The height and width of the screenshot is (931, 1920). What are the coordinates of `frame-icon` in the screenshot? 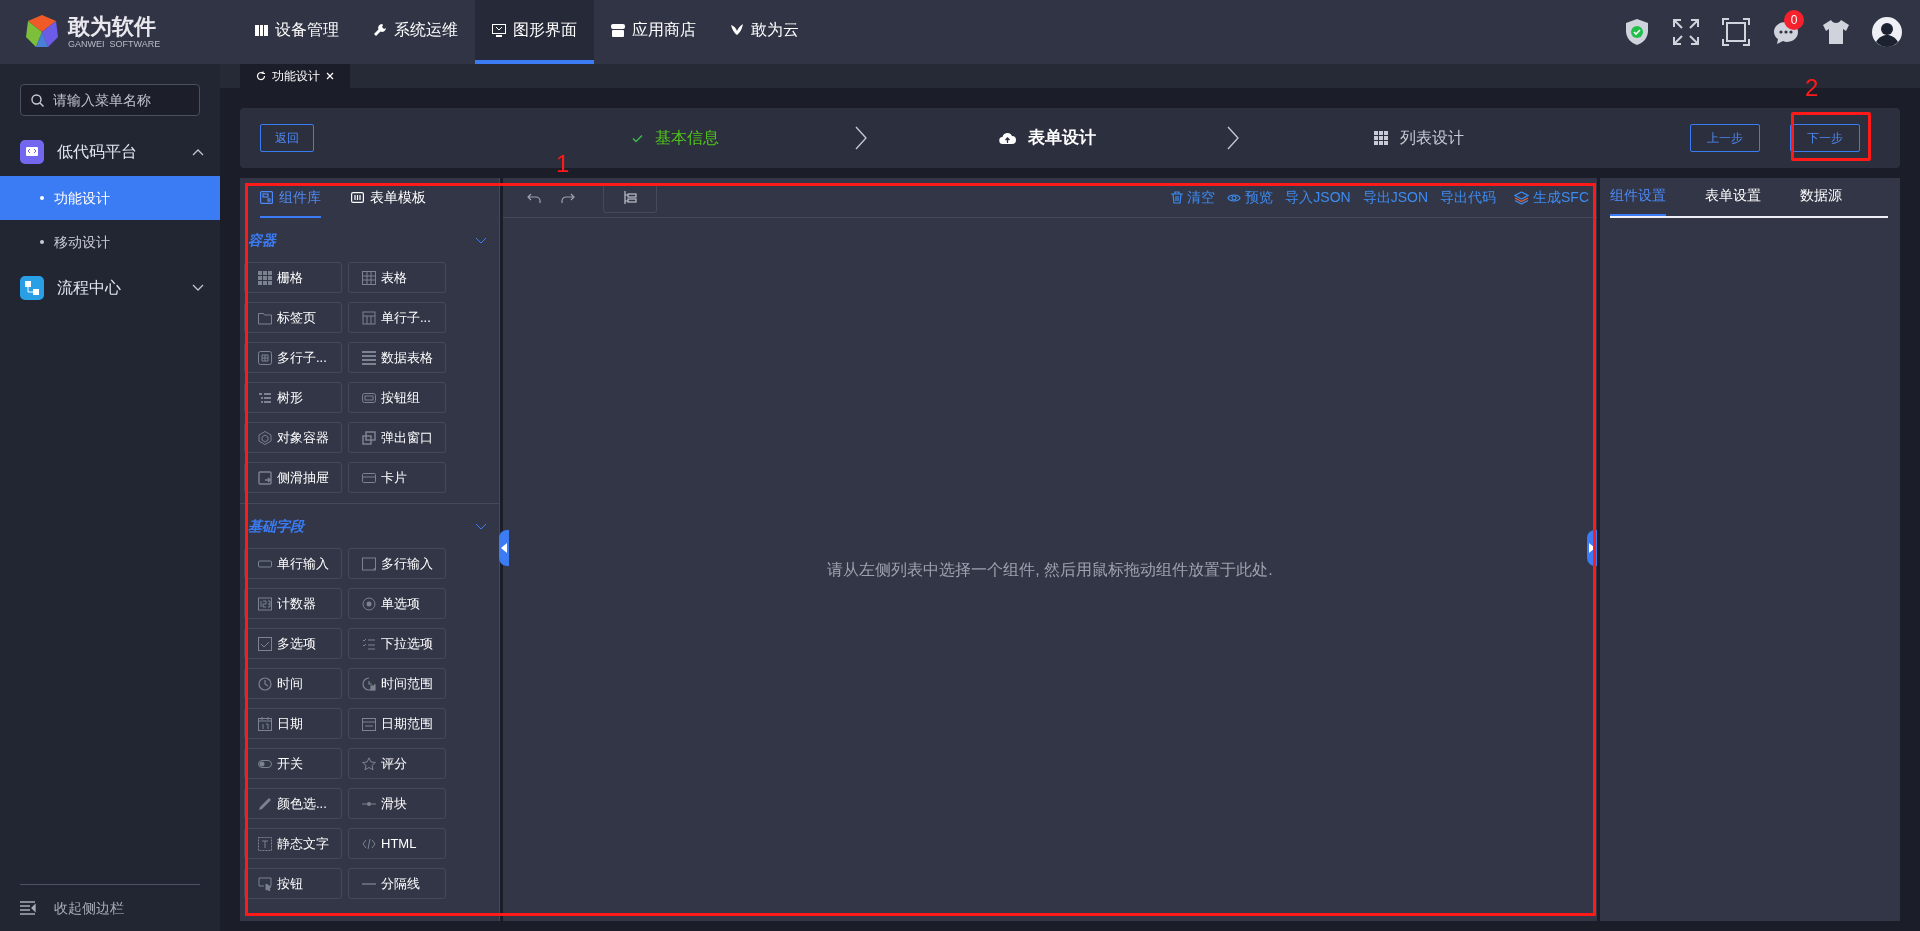 It's located at (1736, 32).